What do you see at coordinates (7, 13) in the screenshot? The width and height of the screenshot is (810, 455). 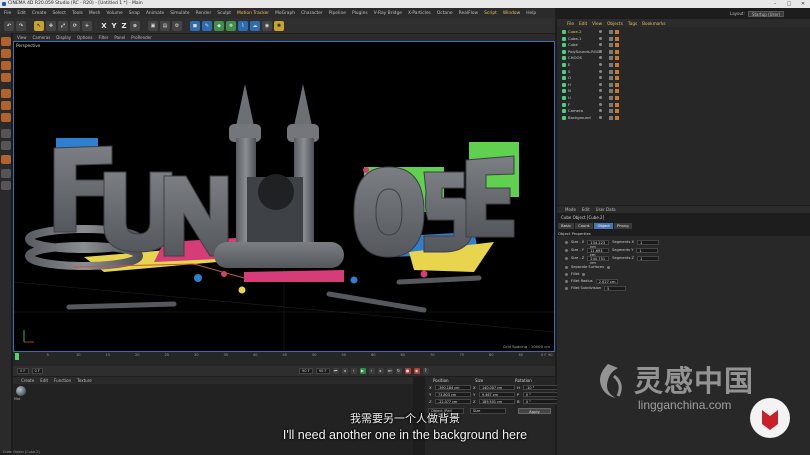 I see `menu-item-file: File` at bounding box center [7, 13].